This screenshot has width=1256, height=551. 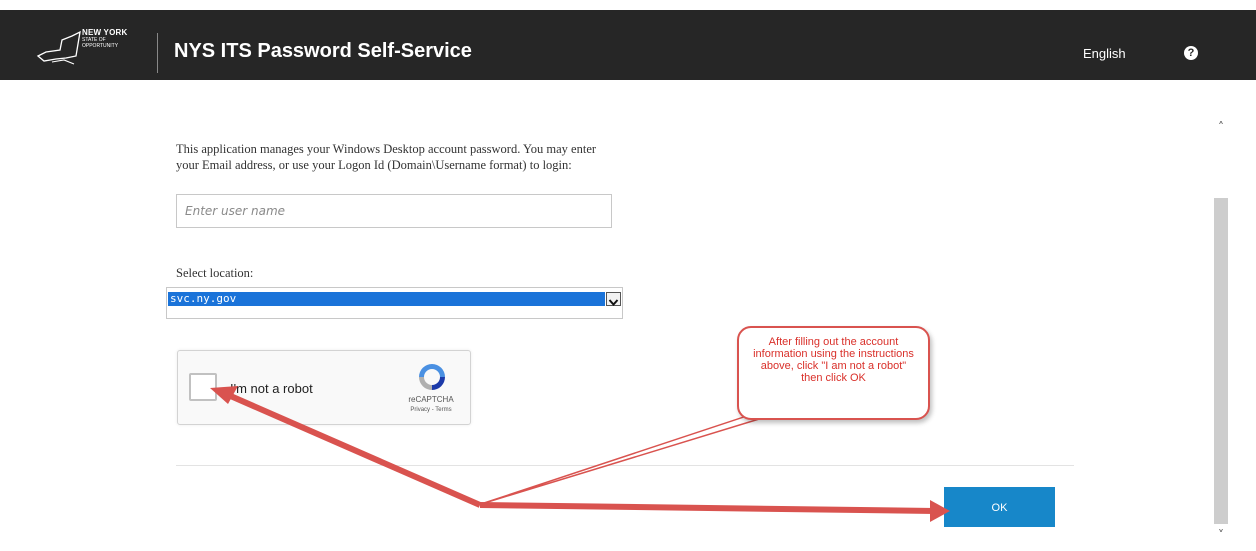 What do you see at coordinates (999, 507) in the screenshot?
I see `ok-button: OK` at bounding box center [999, 507].